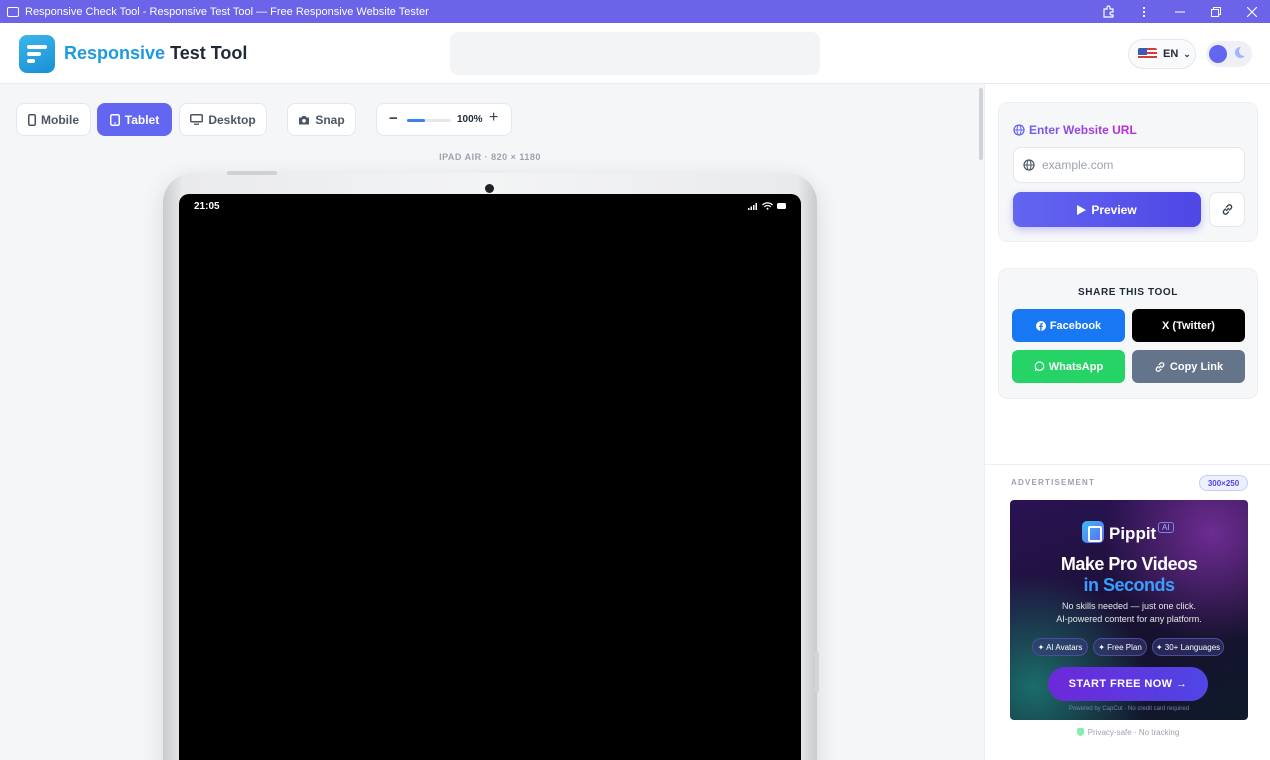 This screenshot has height=760, width=1270. What do you see at coordinates (37, 54) in the screenshot?
I see `logo-icon` at bounding box center [37, 54].